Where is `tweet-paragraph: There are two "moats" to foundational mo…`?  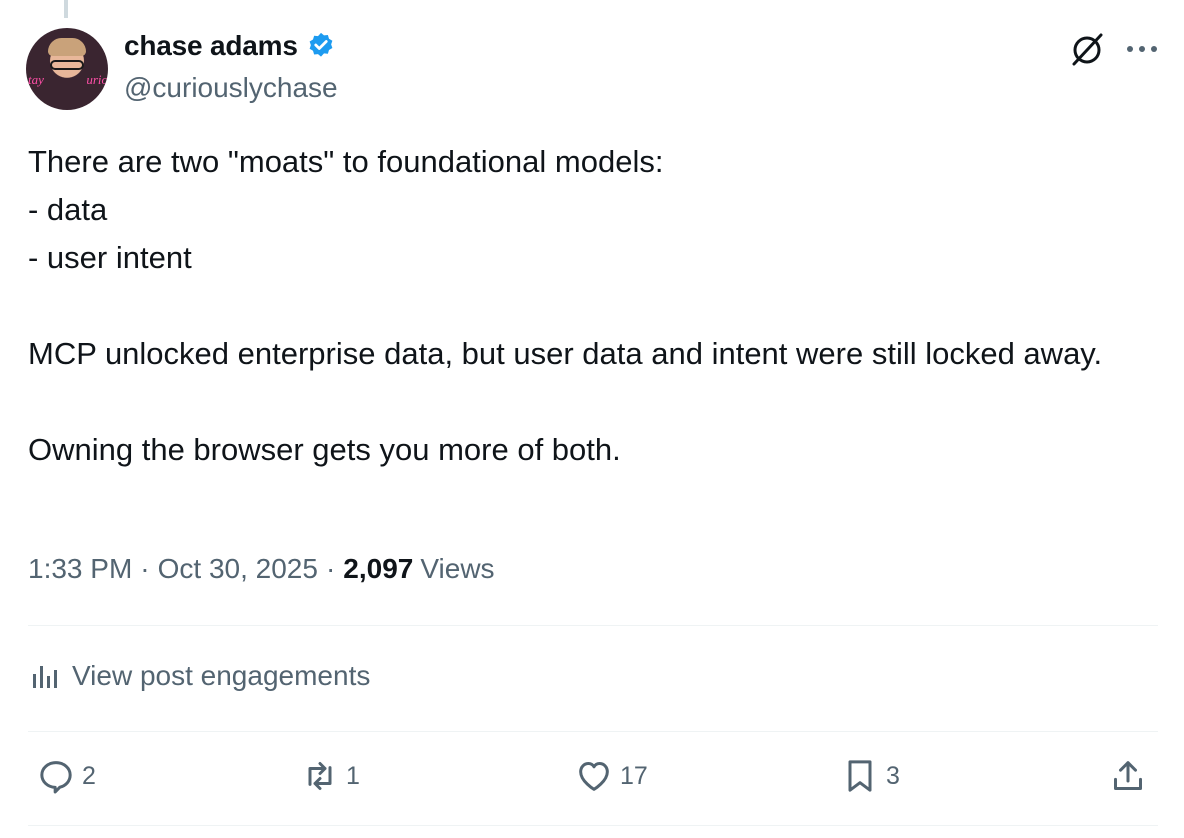
tweet-paragraph: There are two "moats" to foundational mo… is located at coordinates (346, 209).